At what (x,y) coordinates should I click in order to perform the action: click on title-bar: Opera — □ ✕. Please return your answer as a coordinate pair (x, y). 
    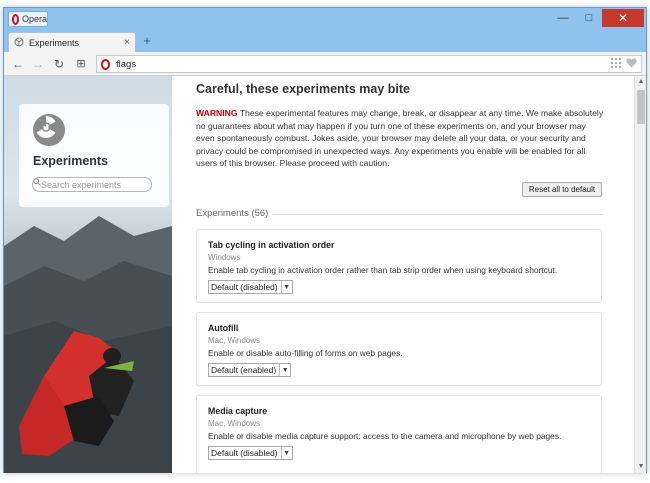
    Looking at the image, I should click on (325, 19).